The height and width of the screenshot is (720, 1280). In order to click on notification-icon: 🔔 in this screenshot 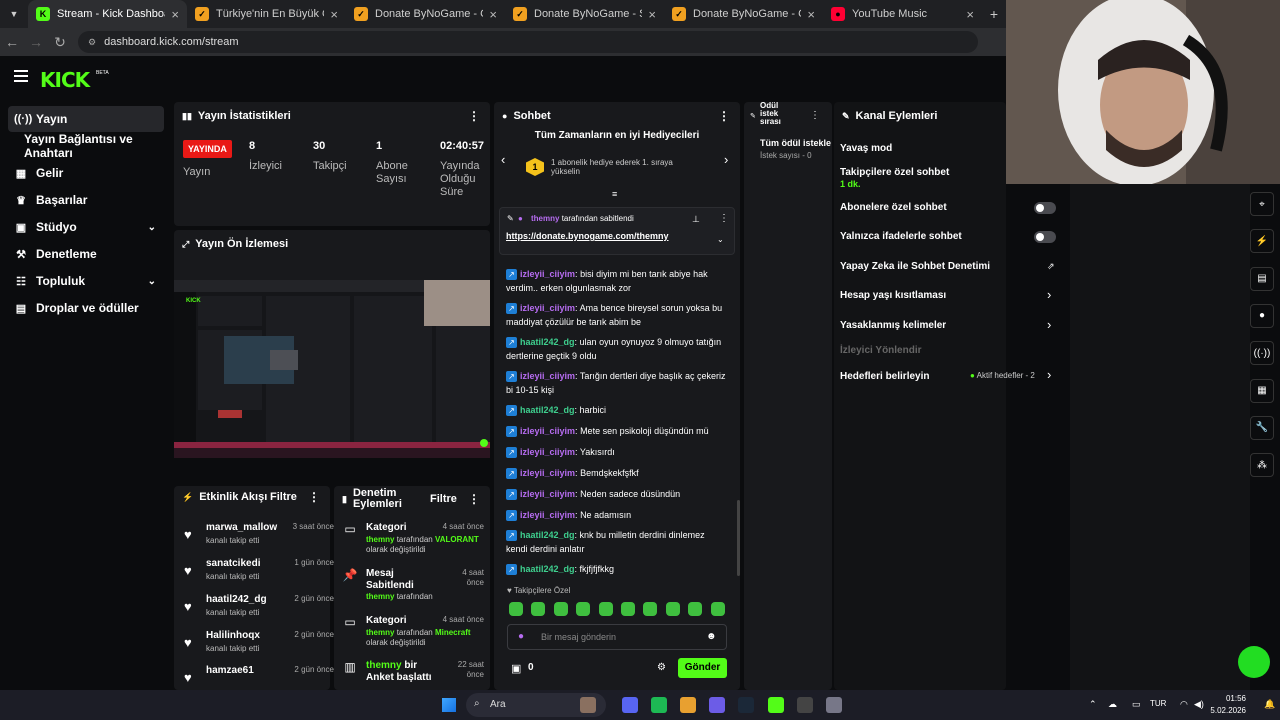, I will do `click(1269, 704)`.